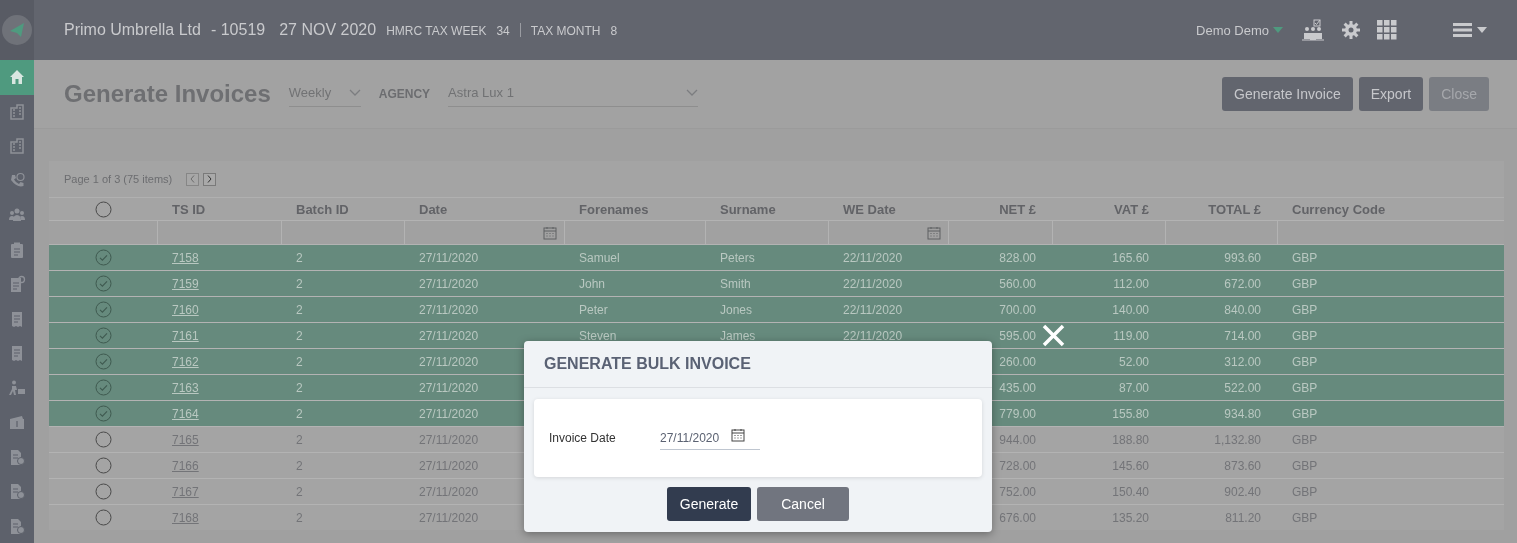 Image resolution: width=1517 pixels, height=543 pixels. What do you see at coordinates (869, 209) in the screenshot?
I see `column-header: WE Date` at bounding box center [869, 209].